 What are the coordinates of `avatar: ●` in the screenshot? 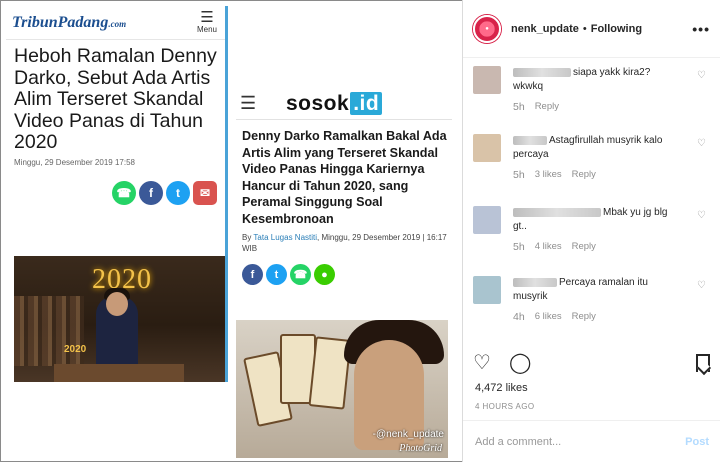 It's located at (487, 28).